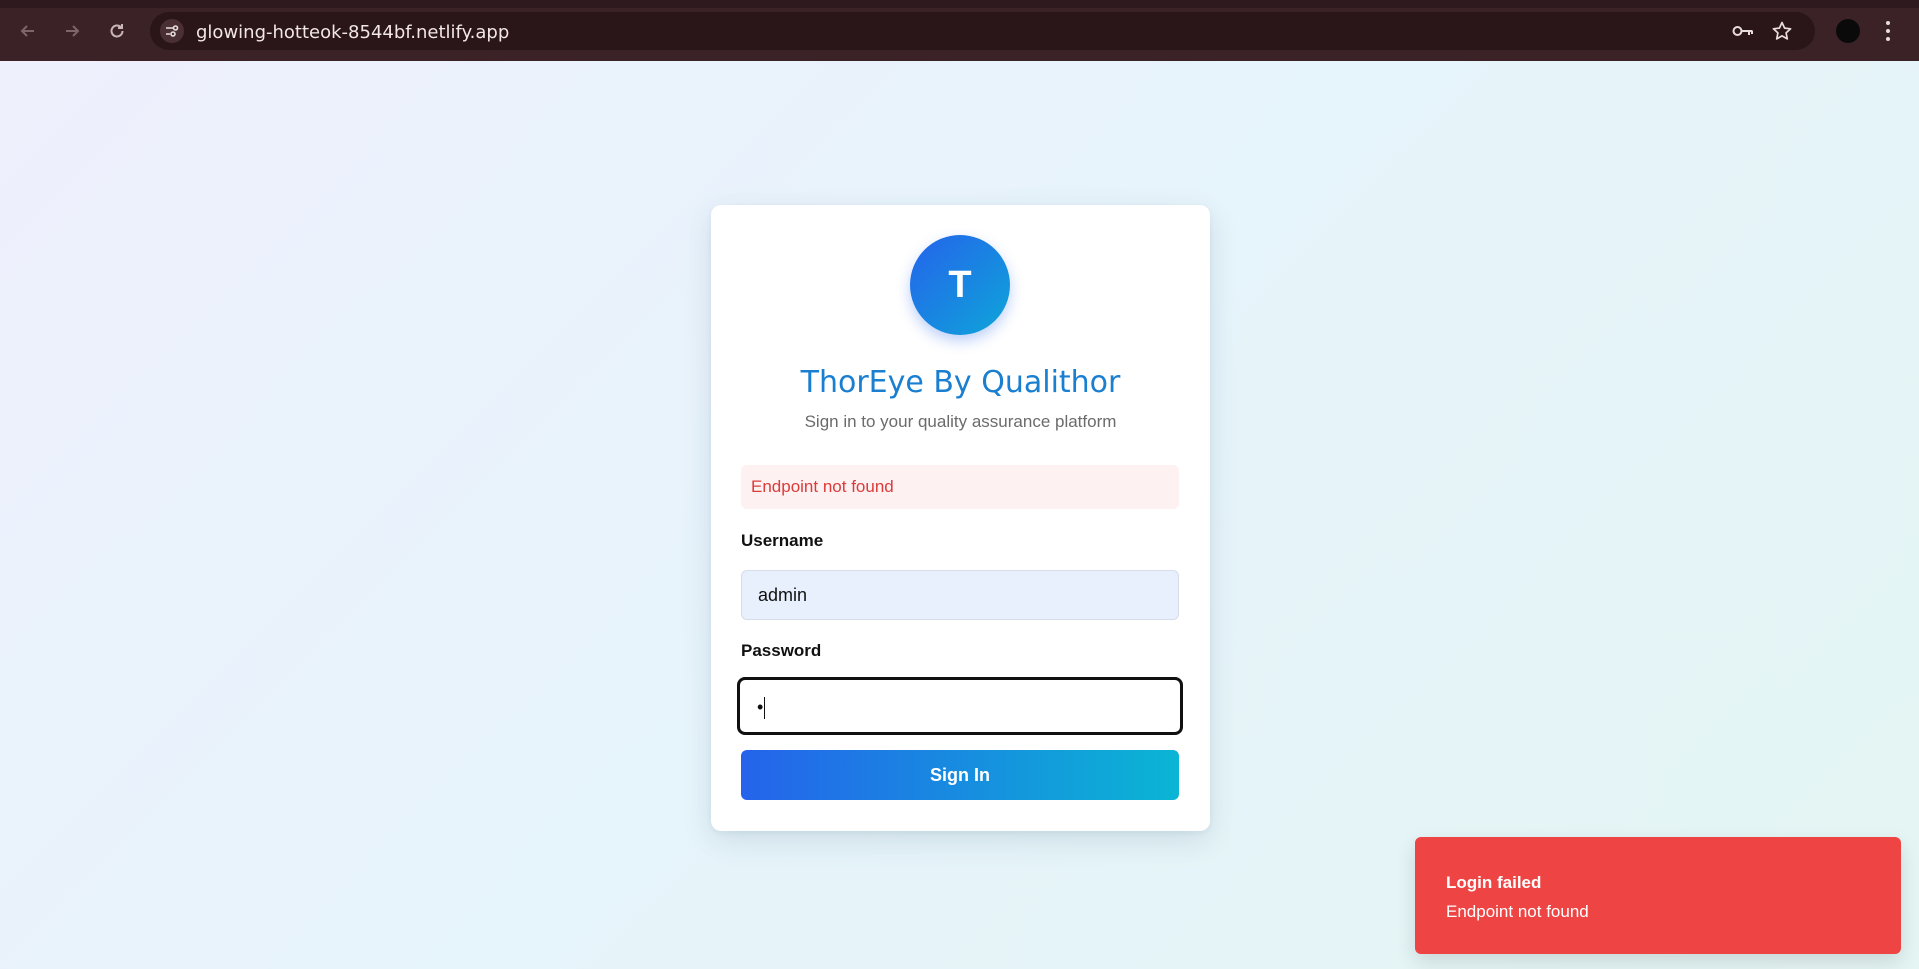  What do you see at coordinates (960, 382) in the screenshot?
I see `page-title: ThorEye By Qualithor` at bounding box center [960, 382].